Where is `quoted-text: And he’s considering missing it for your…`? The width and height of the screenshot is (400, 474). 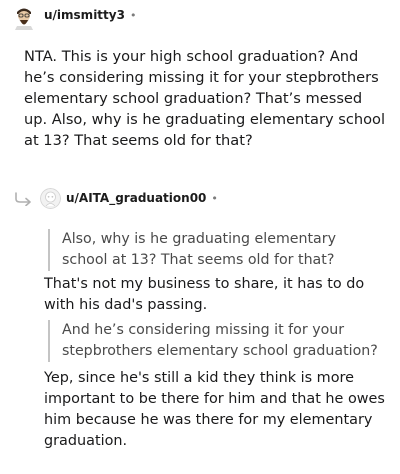 quoted-text: And he’s considering missing it for your… is located at coordinates (213, 341).